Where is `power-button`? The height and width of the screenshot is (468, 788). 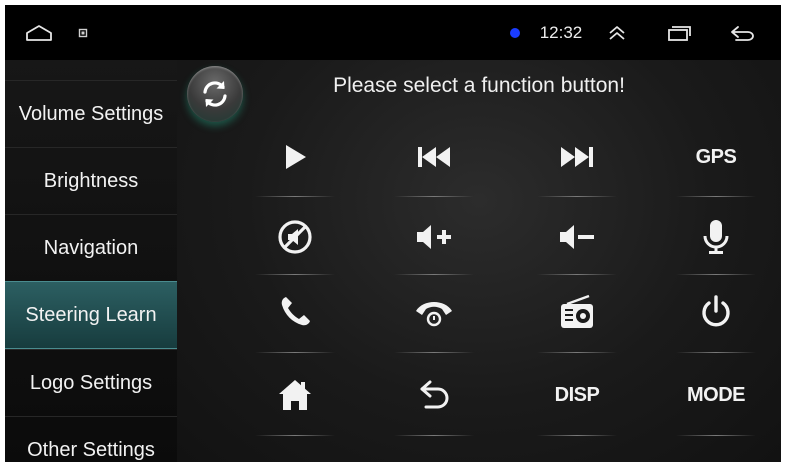 power-button is located at coordinates (716, 312).